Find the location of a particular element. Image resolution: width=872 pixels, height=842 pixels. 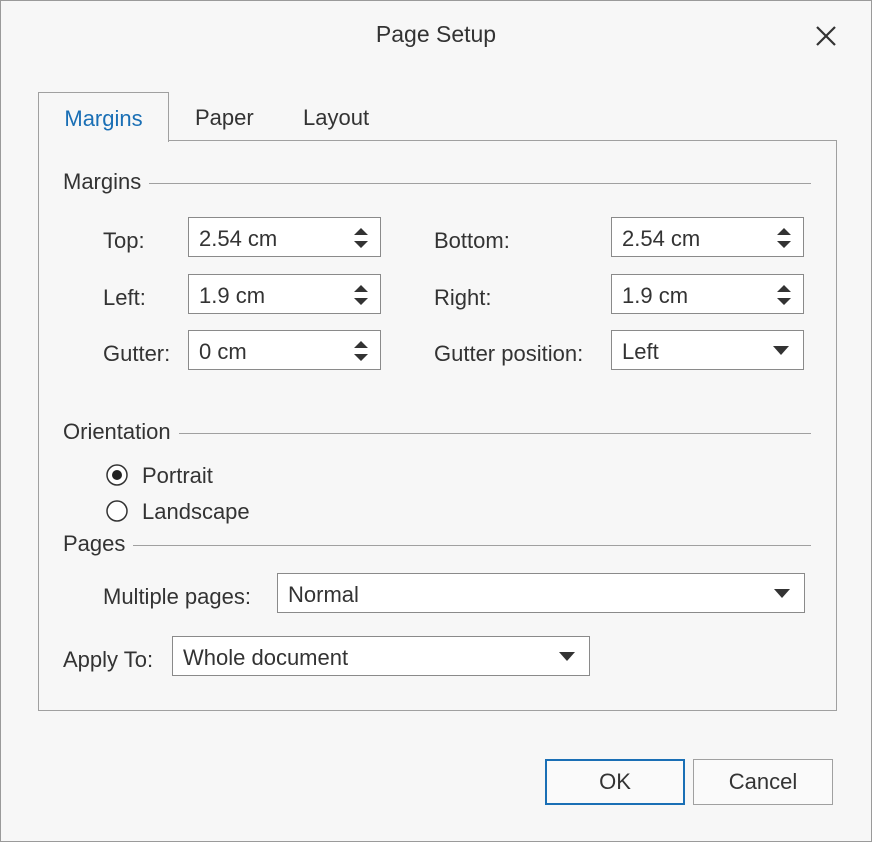

close-button is located at coordinates (826, 36).